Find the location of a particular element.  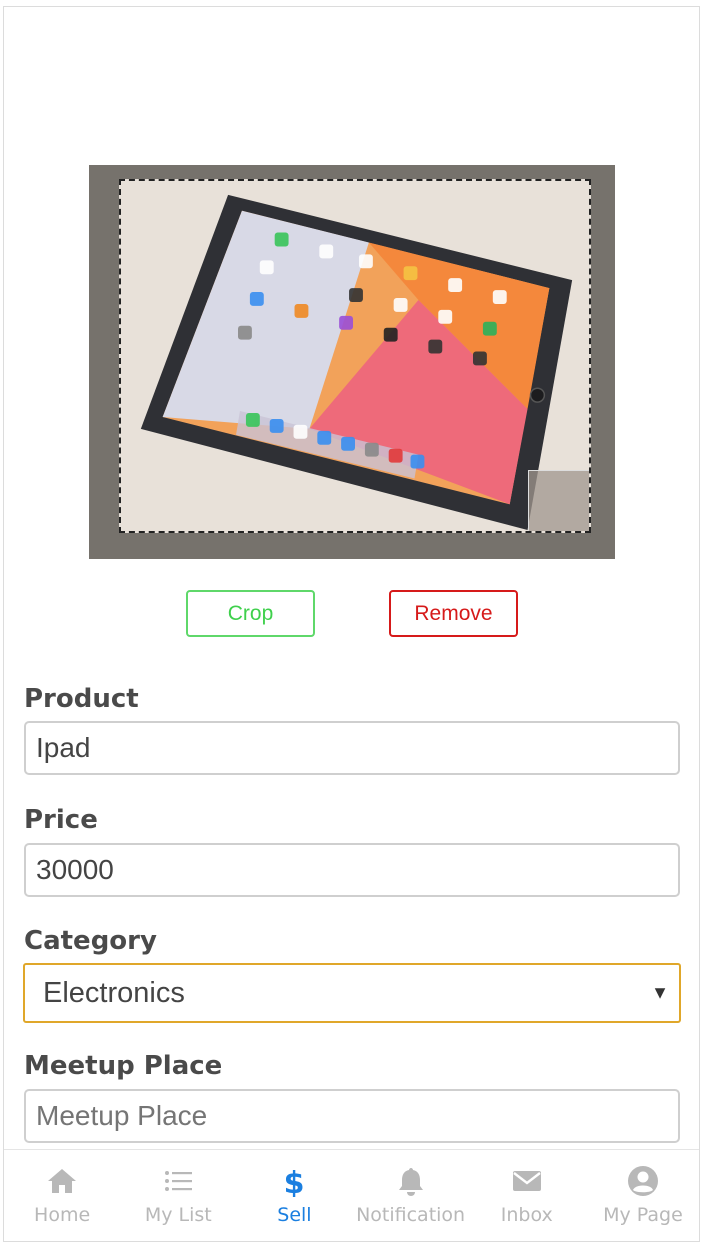

nav-my-page-label: My Page is located at coordinates (643, 1215).